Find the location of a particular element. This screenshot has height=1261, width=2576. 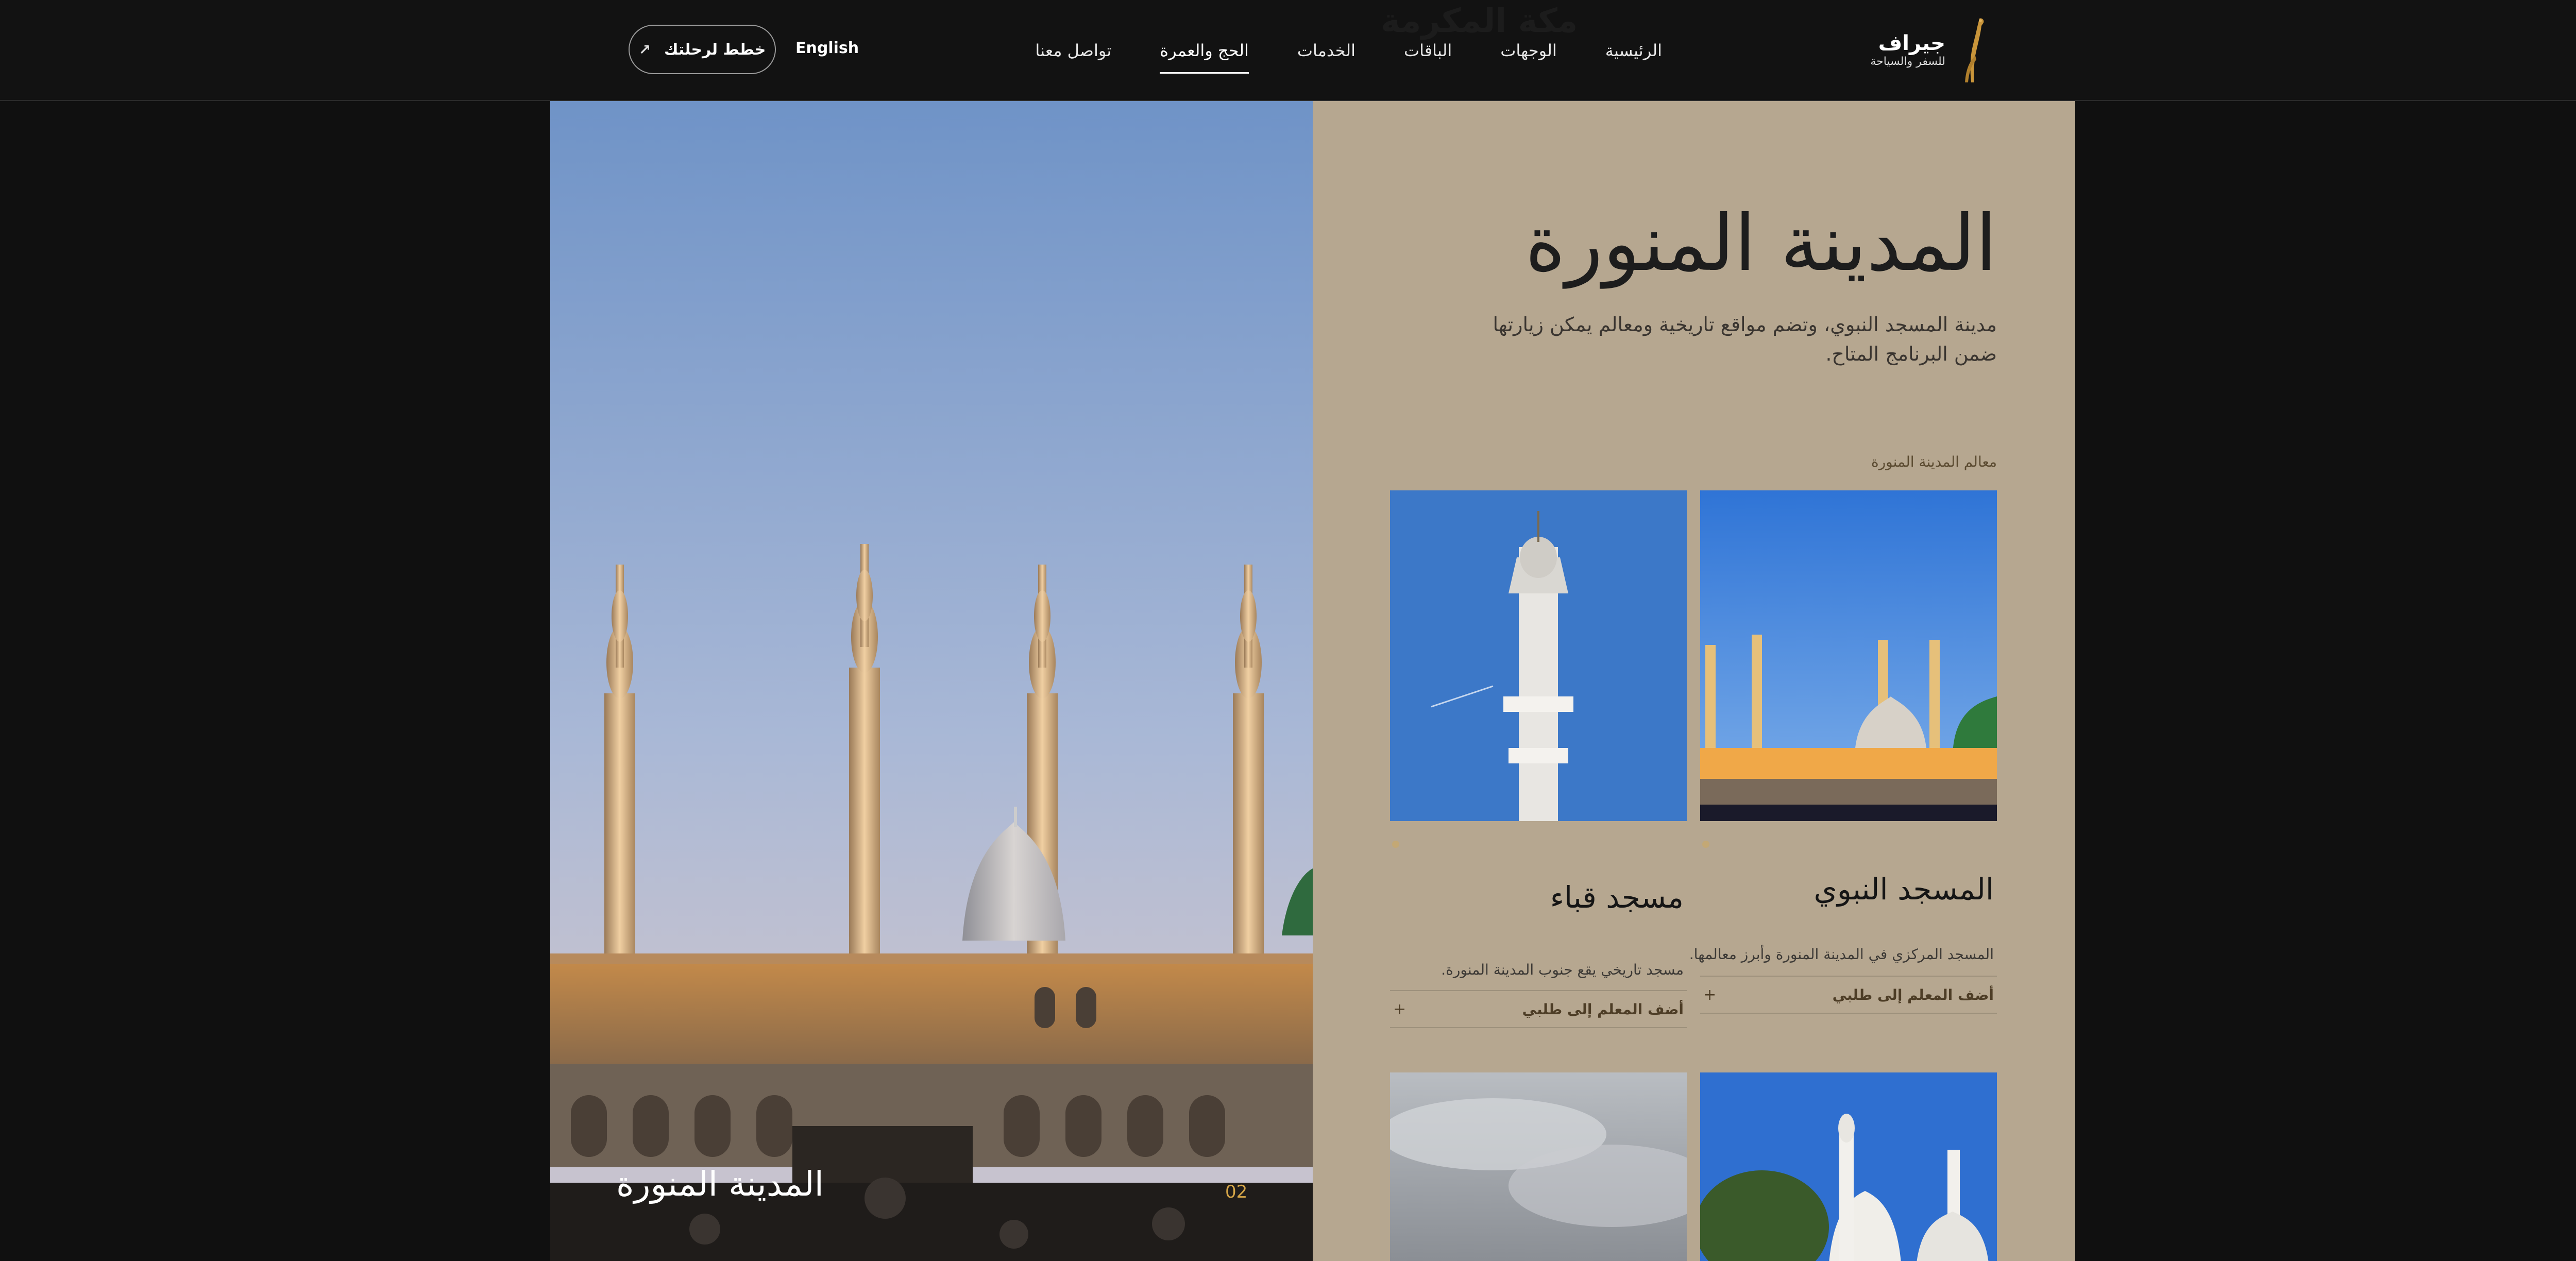

logo: جيراف للسفر والسياحة is located at coordinates (1930, 50).